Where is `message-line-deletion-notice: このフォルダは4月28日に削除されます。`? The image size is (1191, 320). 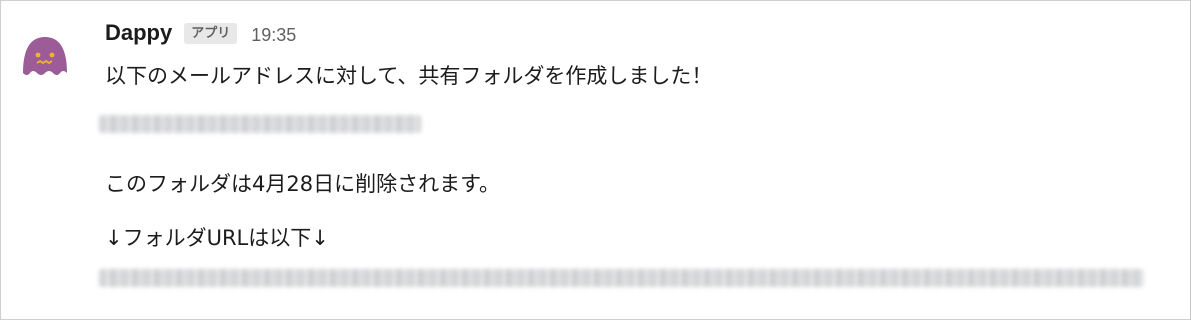
message-line-deletion-notice: このフォルダは4月28日に削除されます。 is located at coordinates (302, 184).